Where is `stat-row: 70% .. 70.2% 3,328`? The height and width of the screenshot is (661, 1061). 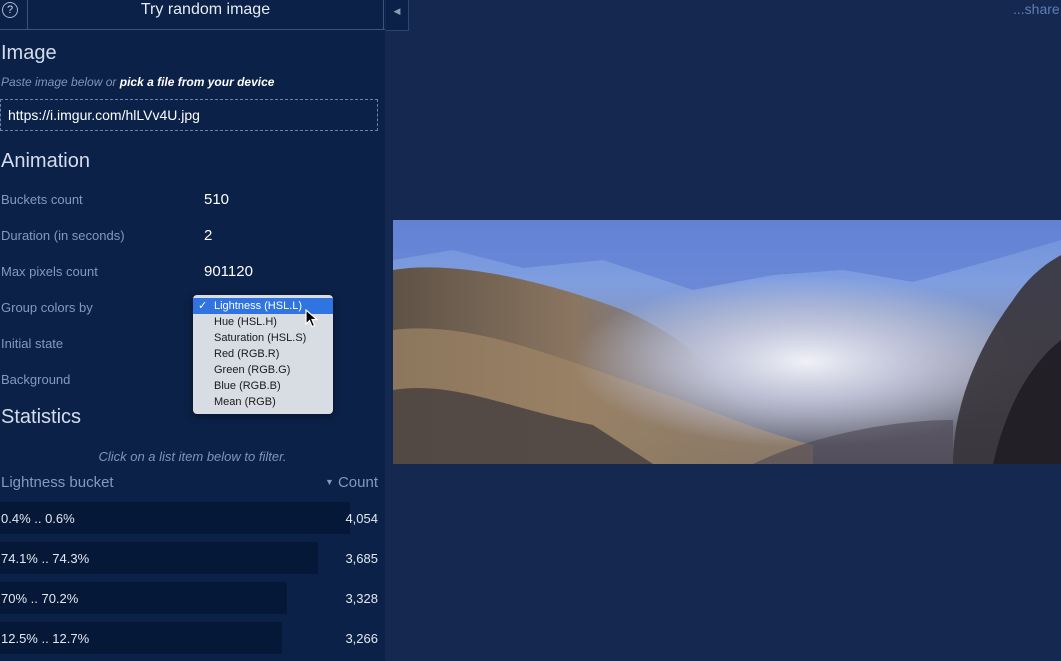 stat-row: 70% .. 70.2% 3,328 is located at coordinates (192, 598).